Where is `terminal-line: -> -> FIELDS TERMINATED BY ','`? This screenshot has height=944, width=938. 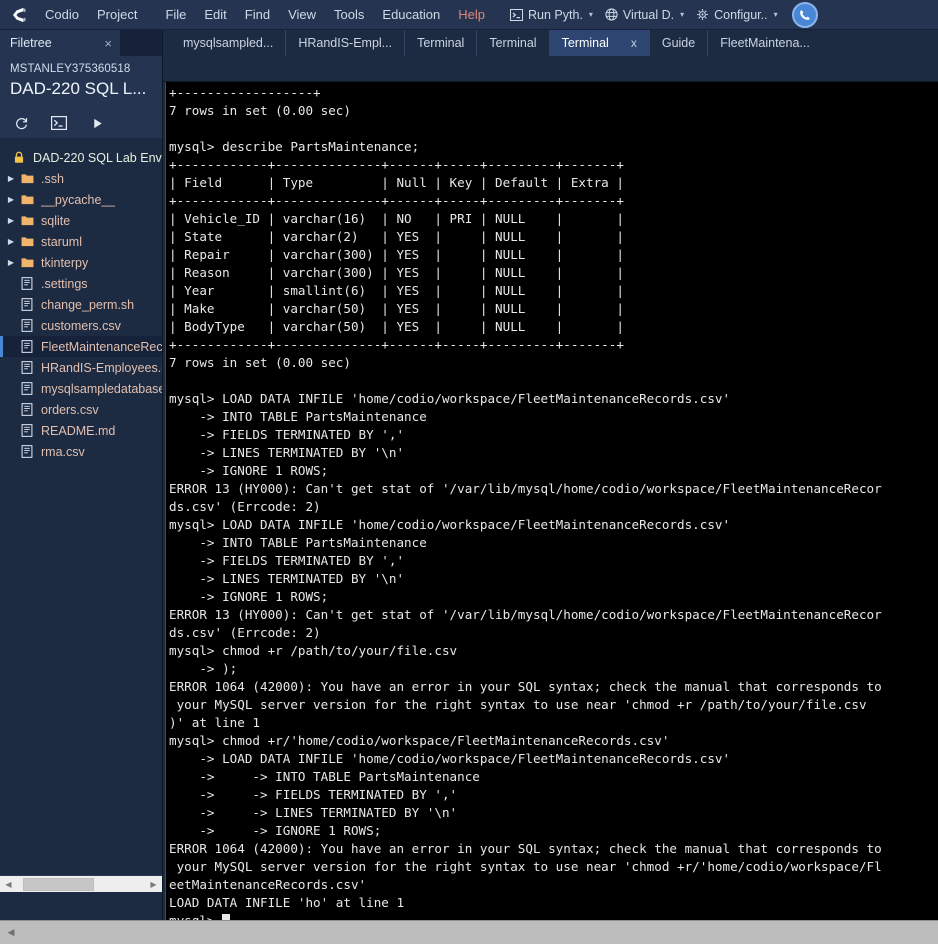
terminal-line: -> -> FIELDS TERMINATED BY ',' is located at coordinates (313, 794).